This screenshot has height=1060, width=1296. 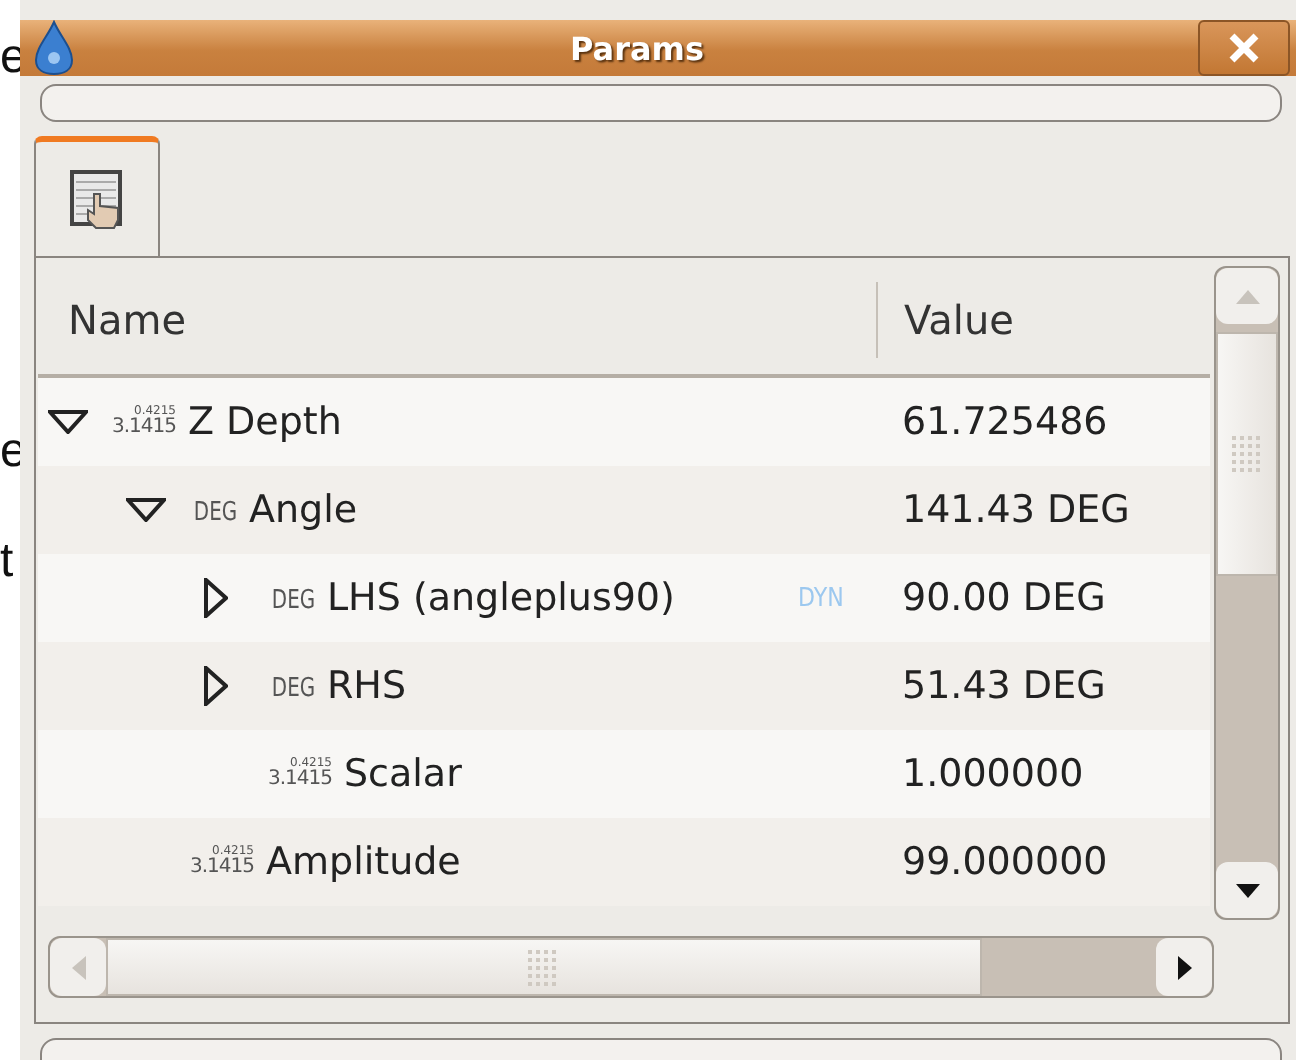 I want to click on vertical-scrollbar, so click(x=1247, y=593).